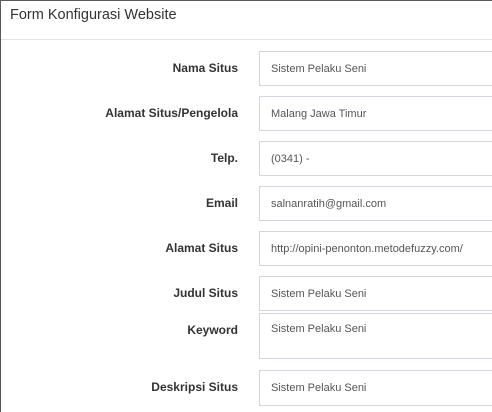 This screenshot has height=412, width=492. Describe the element at coordinates (224, 158) in the screenshot. I see `telp-label: Telp.` at that location.